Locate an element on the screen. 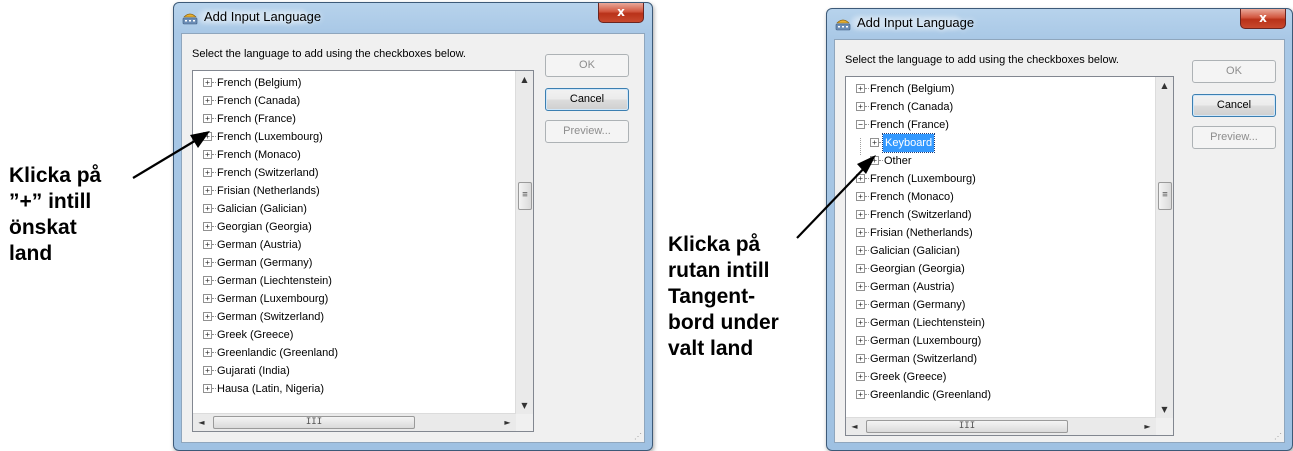  tree-item-label: German (Switzerland) is located at coordinates (923, 359).